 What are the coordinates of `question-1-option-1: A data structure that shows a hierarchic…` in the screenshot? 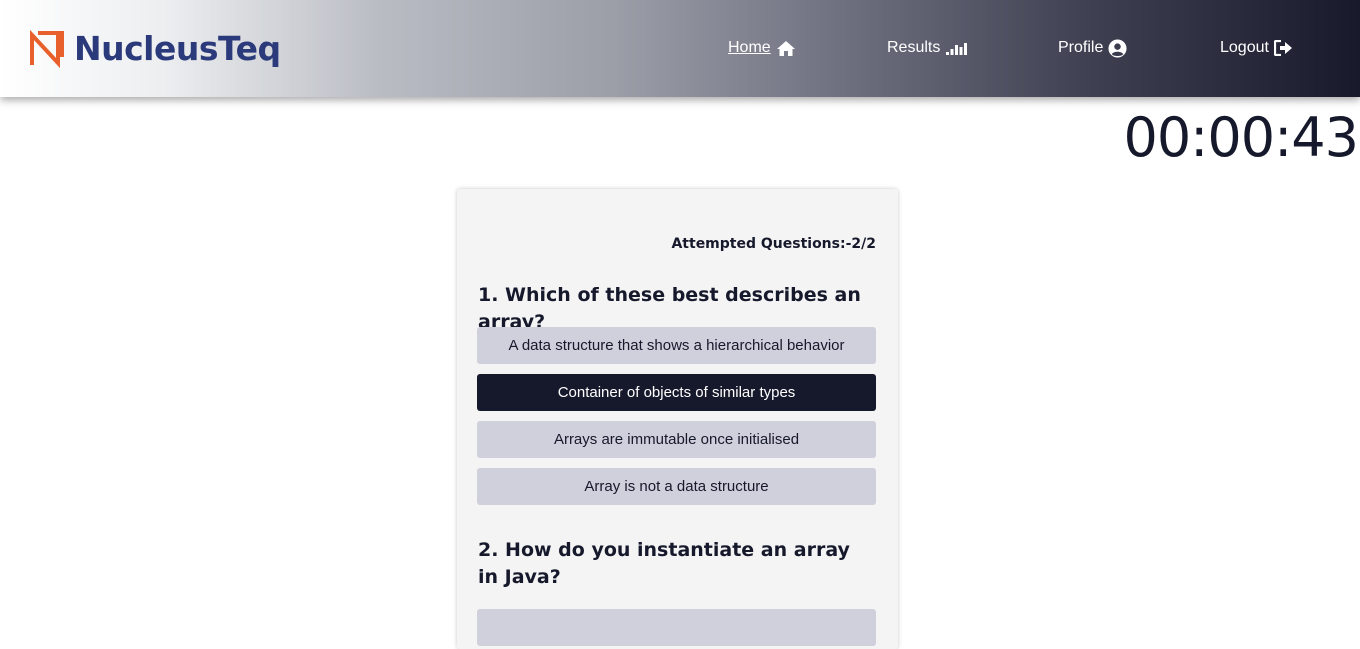 It's located at (676, 345).